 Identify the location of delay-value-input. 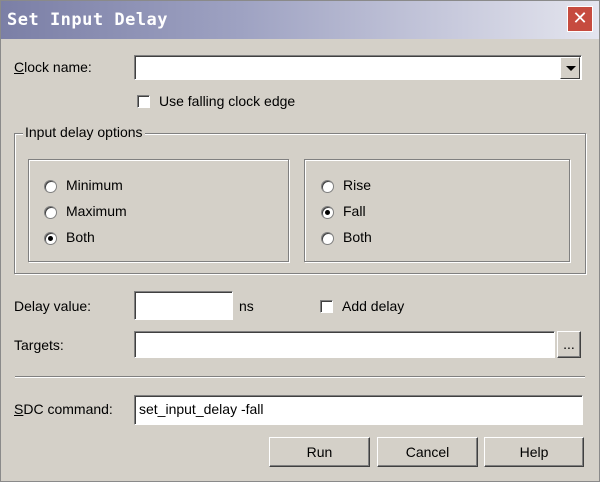
(183, 305).